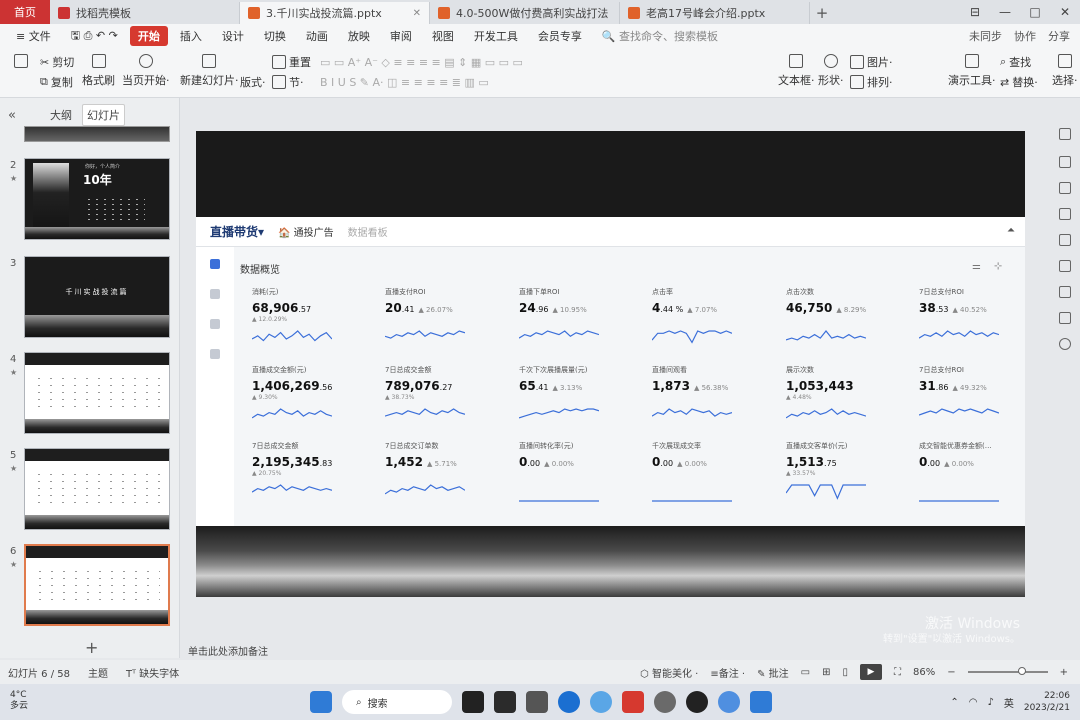  Describe the element at coordinates (253, 82) in the screenshot. I see `layout-button: 版式·` at that location.